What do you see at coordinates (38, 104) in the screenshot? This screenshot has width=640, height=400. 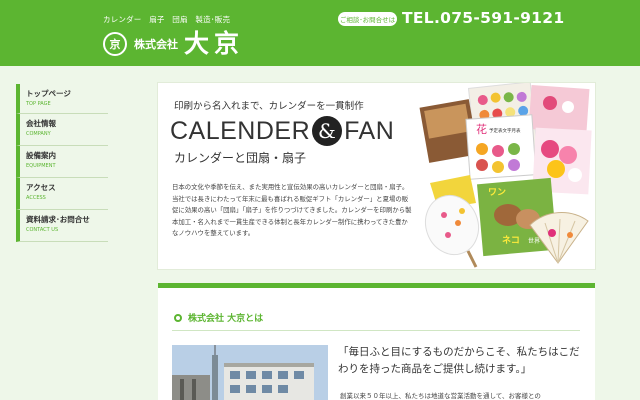 I see `sidebar-item-sublabel: TOP PAGE` at bounding box center [38, 104].